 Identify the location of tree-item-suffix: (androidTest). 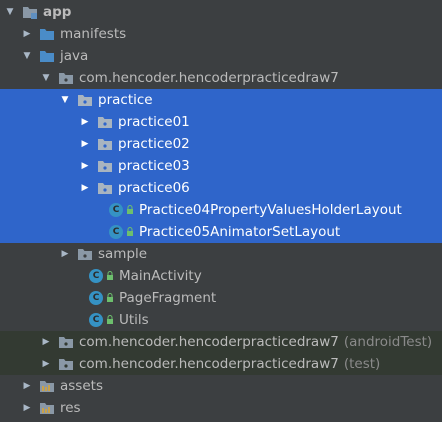
(388, 342).